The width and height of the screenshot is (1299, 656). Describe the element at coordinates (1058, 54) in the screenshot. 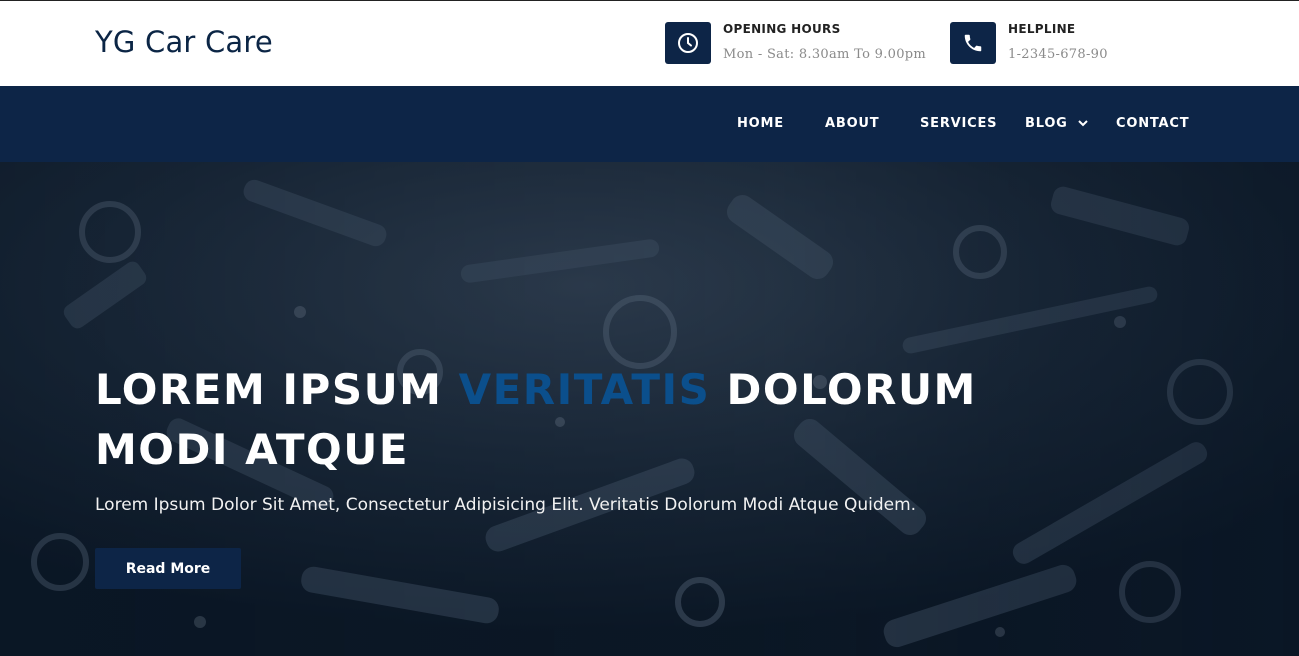

I see `helpline-number: 1-2345-678-90` at that location.